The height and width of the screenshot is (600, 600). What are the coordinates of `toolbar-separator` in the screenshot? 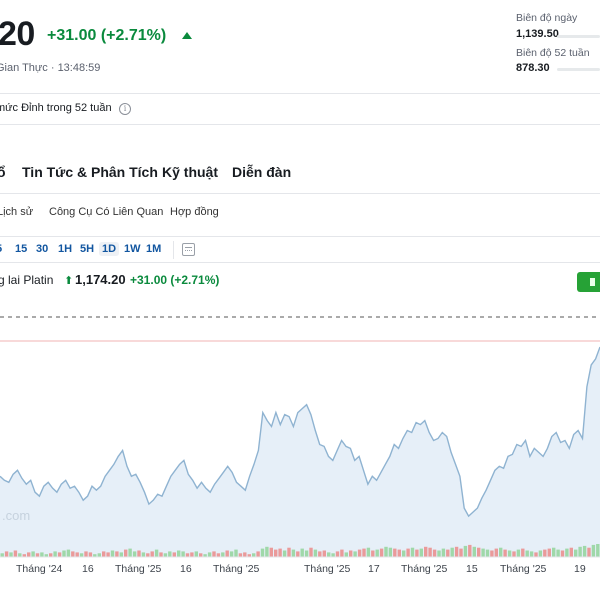 It's located at (173, 250).